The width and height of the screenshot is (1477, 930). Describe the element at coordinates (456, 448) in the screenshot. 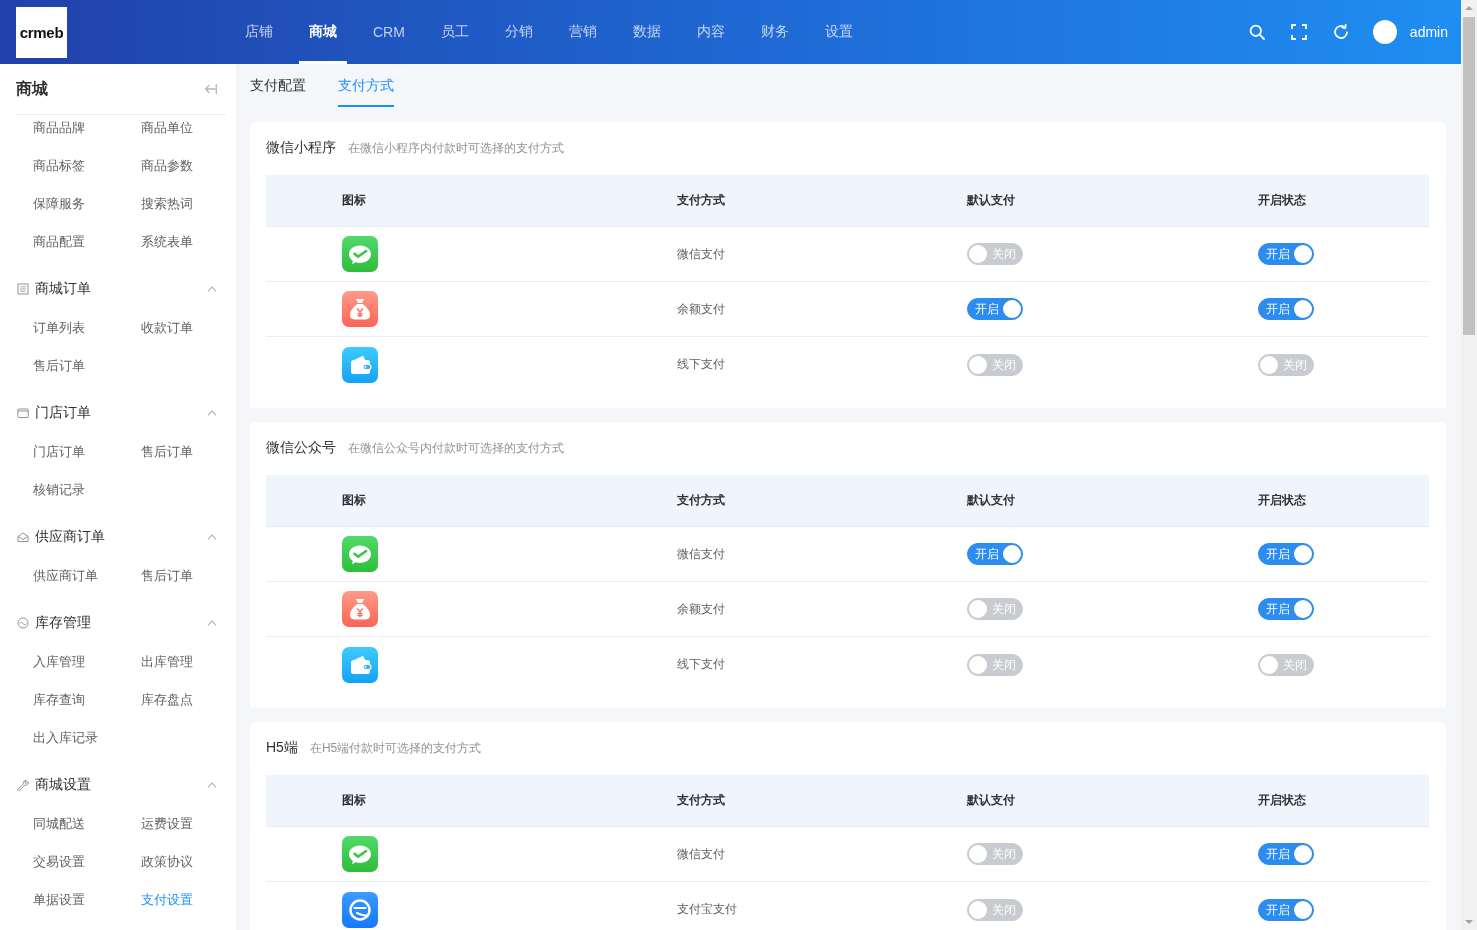

I see `section-description: 在微信公众号内付款时可选择的支付方式` at that location.